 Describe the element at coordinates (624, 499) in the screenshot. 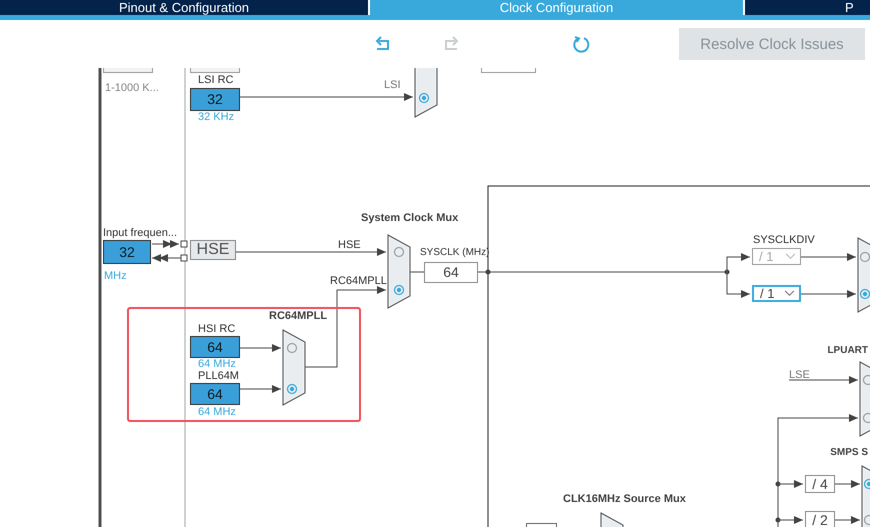

I see `mux-title: CLK16MHz Source Mux` at that location.